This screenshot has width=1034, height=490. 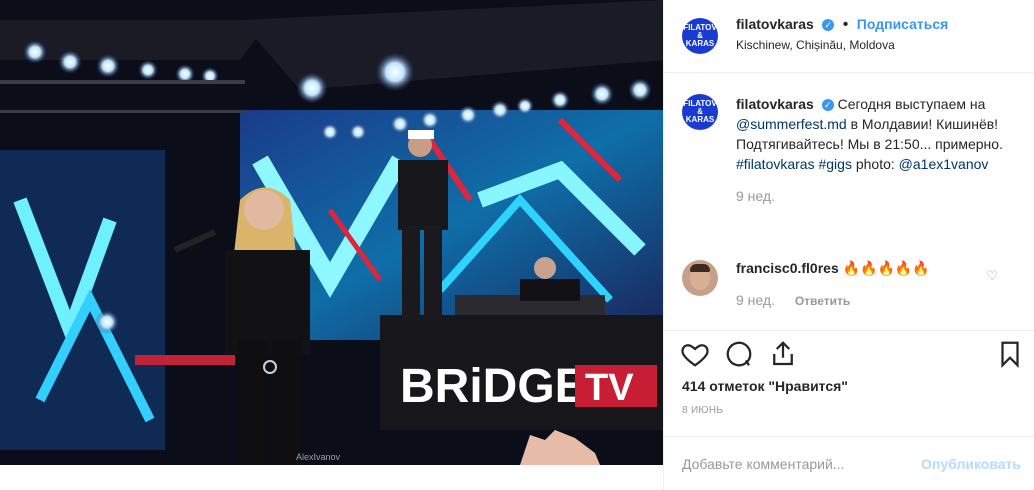 What do you see at coordinates (739, 354) in the screenshot?
I see `comment-icon` at bounding box center [739, 354].